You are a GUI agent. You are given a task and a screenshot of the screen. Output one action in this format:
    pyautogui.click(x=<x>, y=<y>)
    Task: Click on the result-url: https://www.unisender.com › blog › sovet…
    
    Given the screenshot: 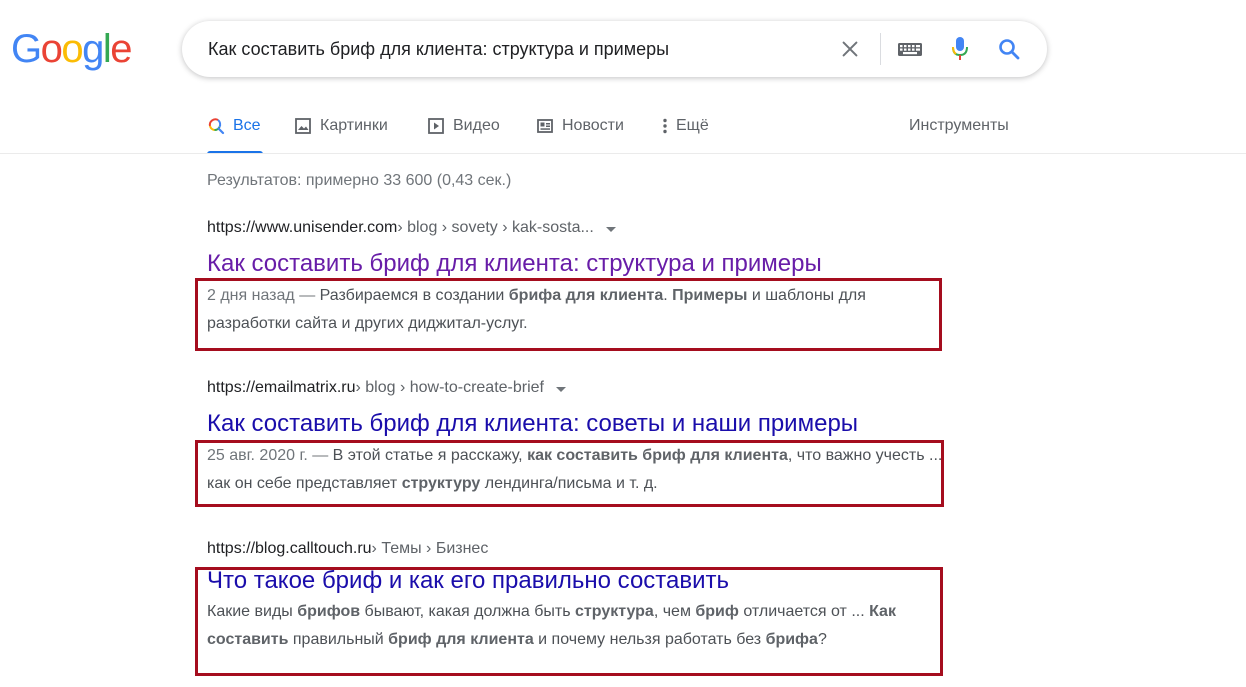 What is the action you would take?
    pyautogui.click(x=577, y=228)
    